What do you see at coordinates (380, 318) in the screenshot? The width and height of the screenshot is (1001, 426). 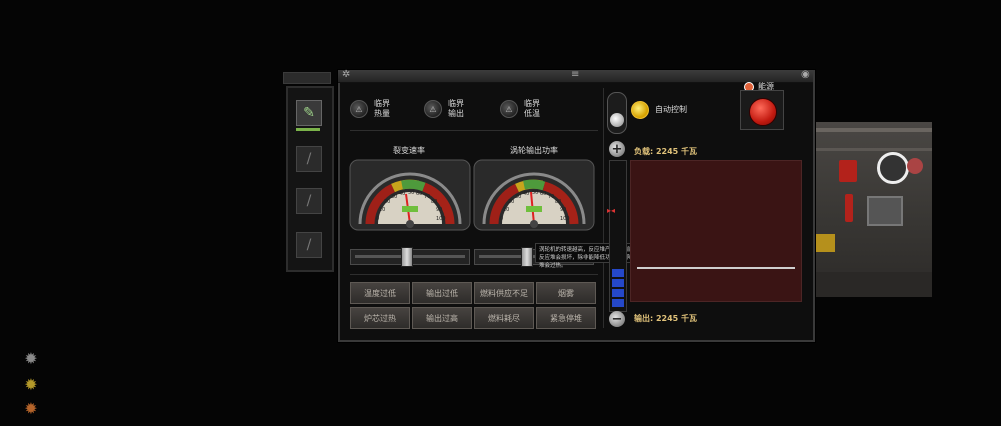 I see `btn-core-overheat: 炉芯过热` at bounding box center [380, 318].